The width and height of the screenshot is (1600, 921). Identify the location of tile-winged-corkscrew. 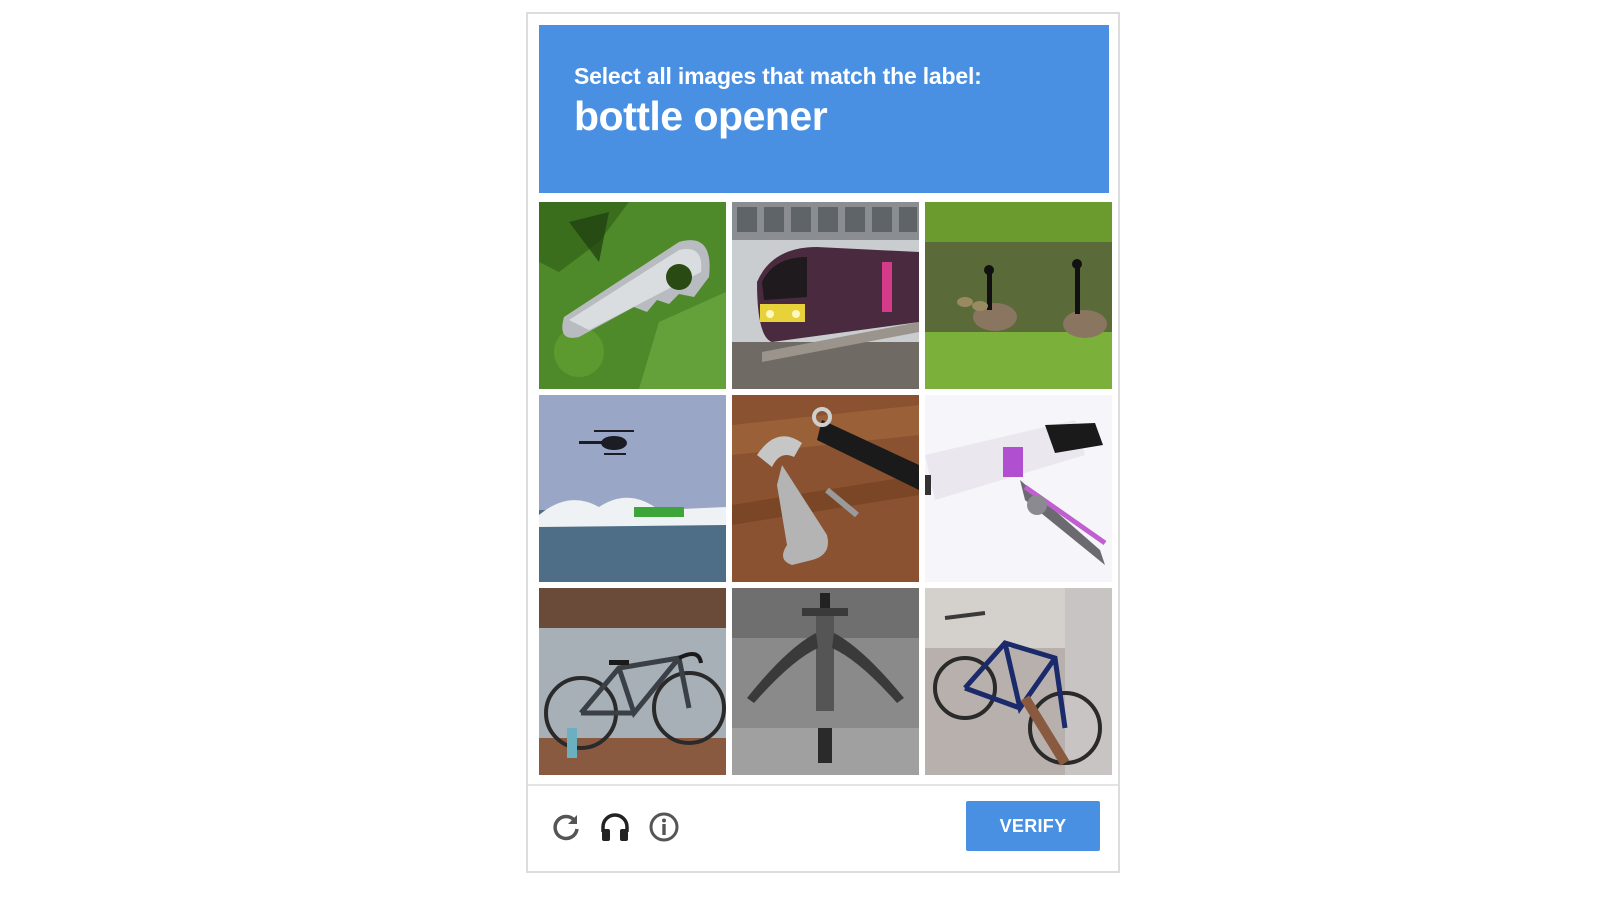
(825, 681).